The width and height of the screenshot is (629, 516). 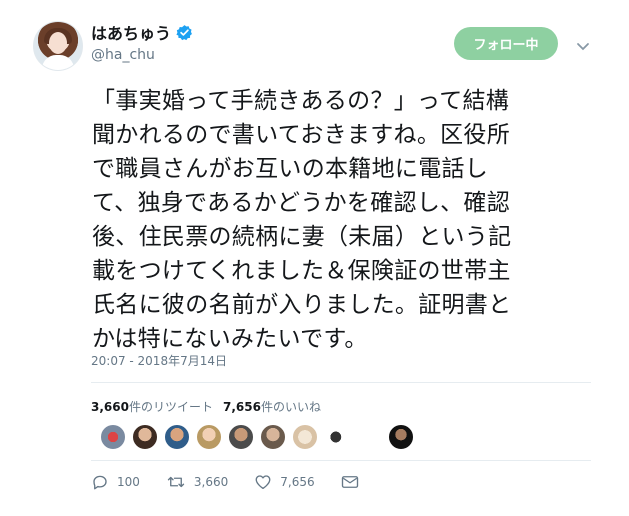 What do you see at coordinates (211, 482) in the screenshot?
I see `retweet-count: 3,660` at bounding box center [211, 482].